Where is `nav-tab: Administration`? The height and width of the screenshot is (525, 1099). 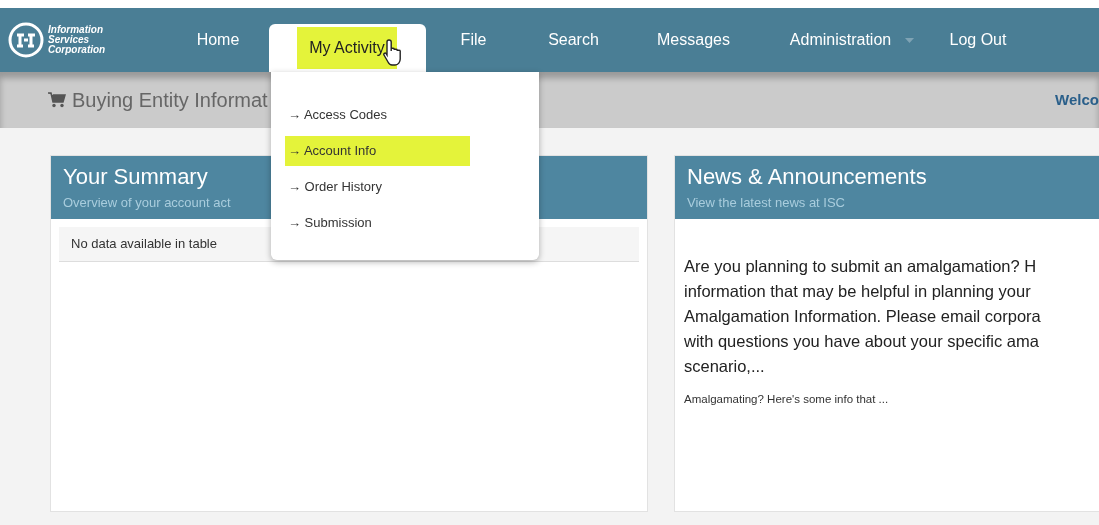
nav-tab: Administration is located at coordinates (852, 40).